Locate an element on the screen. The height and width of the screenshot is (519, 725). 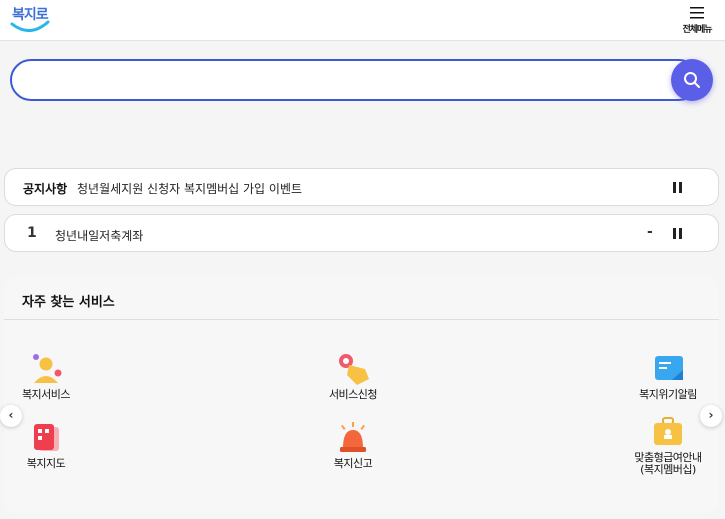
service-label-sub: (복지멤버십) is located at coordinates (668, 469).